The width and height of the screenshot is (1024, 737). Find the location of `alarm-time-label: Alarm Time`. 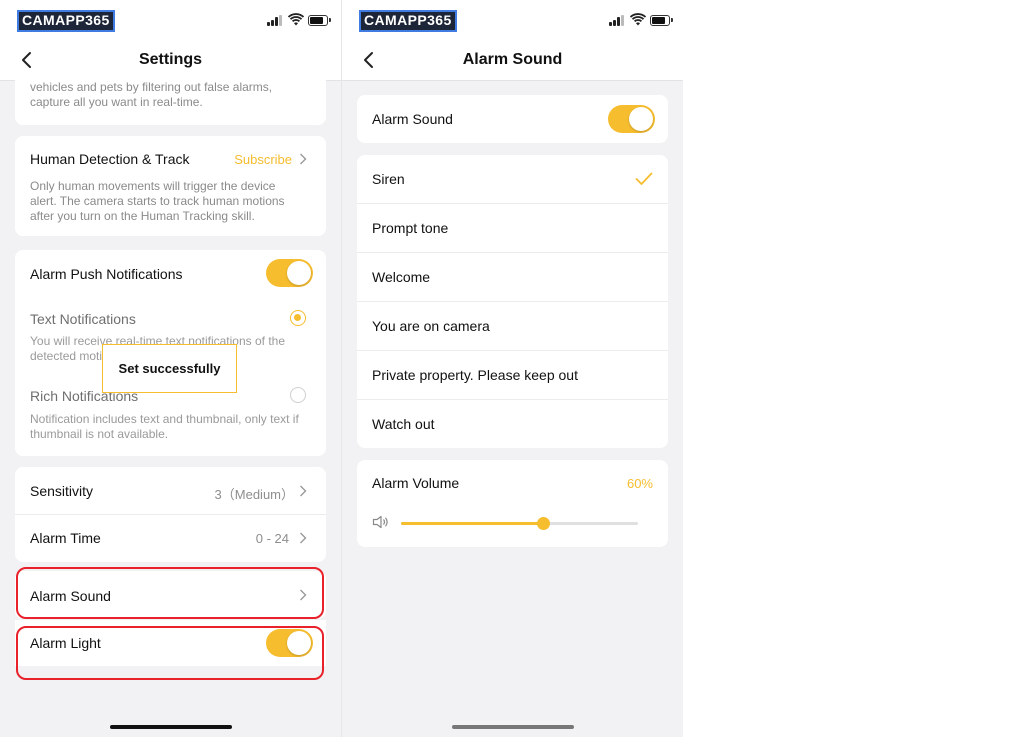

alarm-time-label: Alarm Time is located at coordinates (65, 538).